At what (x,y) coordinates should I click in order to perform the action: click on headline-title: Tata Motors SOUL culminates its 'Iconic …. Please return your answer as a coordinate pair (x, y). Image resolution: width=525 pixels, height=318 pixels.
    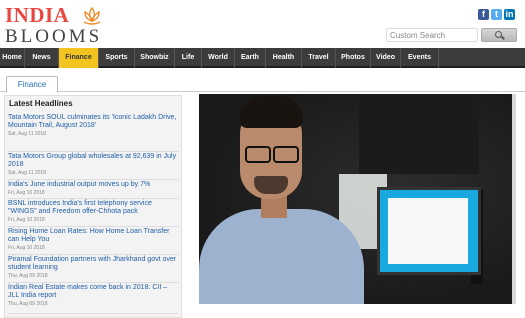
    Looking at the image, I should click on (93, 122).